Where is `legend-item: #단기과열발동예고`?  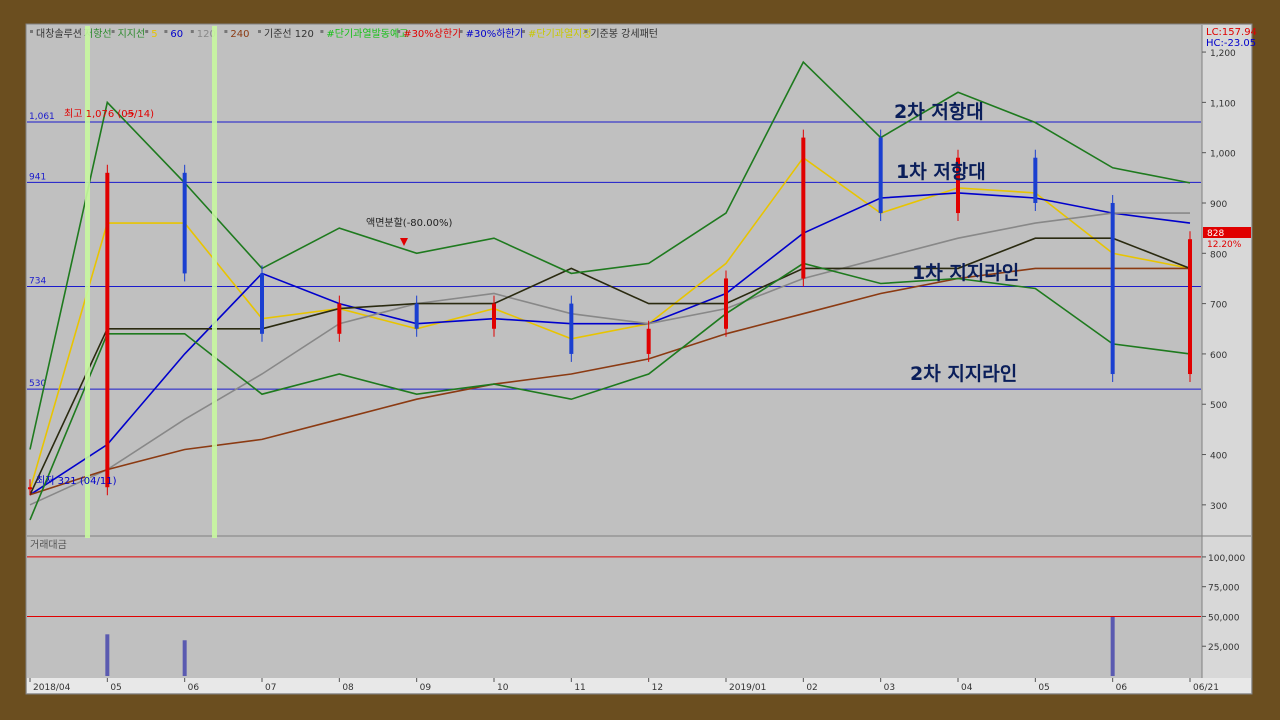 legend-item: #단기과열발동예고 is located at coordinates (367, 34).